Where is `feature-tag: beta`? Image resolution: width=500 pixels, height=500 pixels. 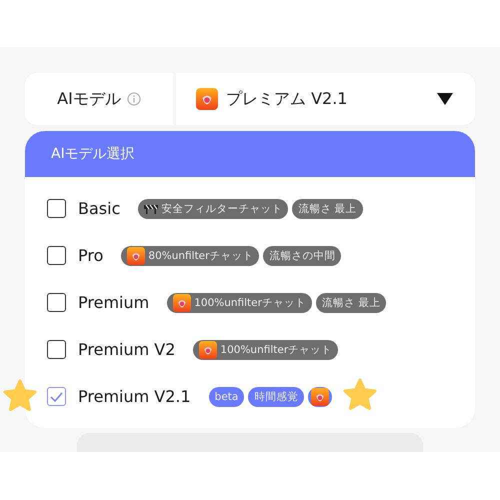
feature-tag: beta is located at coordinates (226, 396).